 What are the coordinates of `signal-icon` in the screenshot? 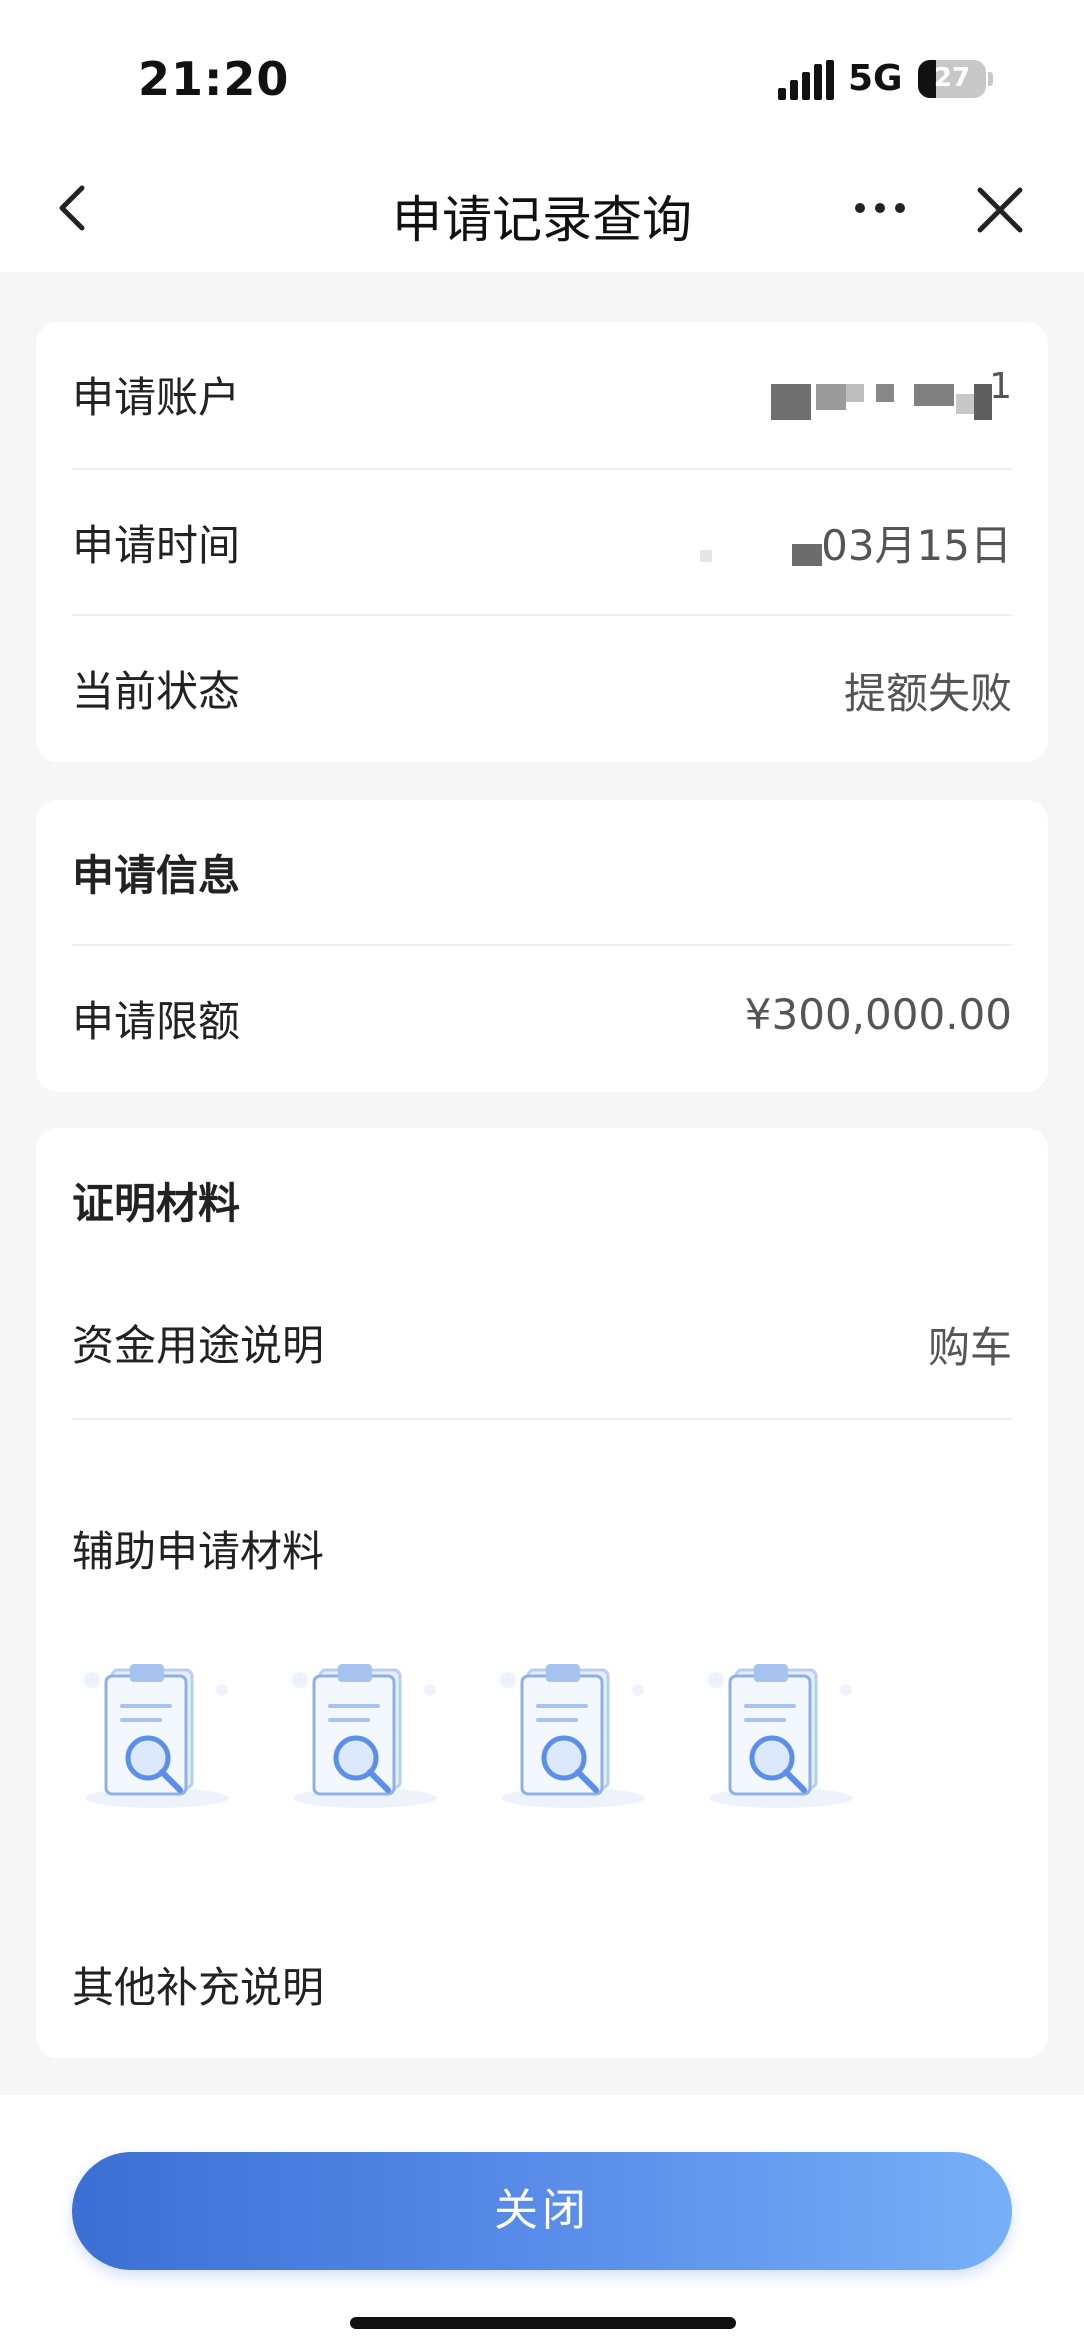 It's located at (806, 80).